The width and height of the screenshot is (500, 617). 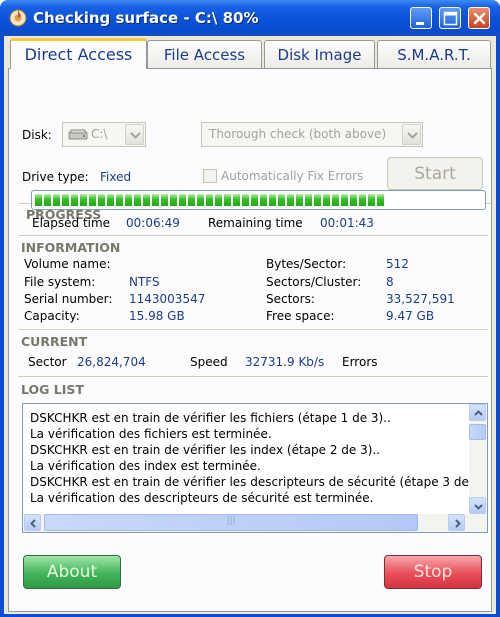 I want to click on horizontal-scroll-thumb: |||, so click(x=231, y=522).